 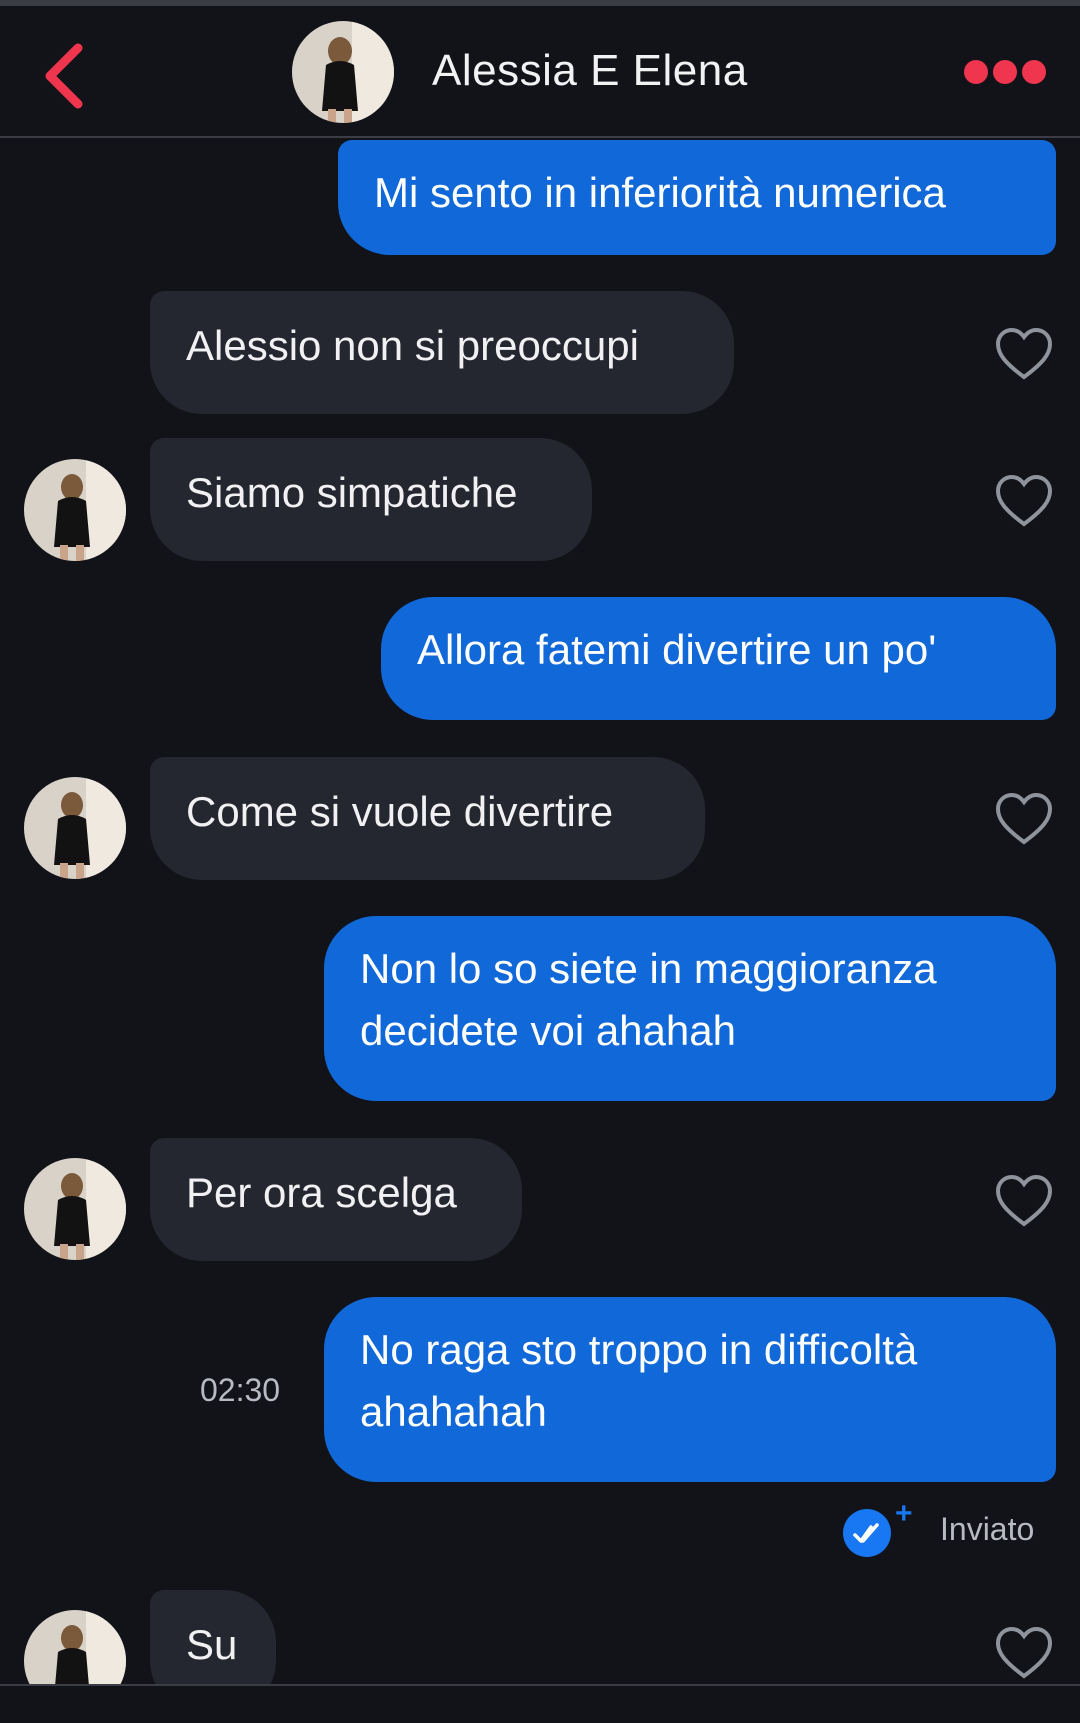 I want to click on back-button, so click(x=68, y=76).